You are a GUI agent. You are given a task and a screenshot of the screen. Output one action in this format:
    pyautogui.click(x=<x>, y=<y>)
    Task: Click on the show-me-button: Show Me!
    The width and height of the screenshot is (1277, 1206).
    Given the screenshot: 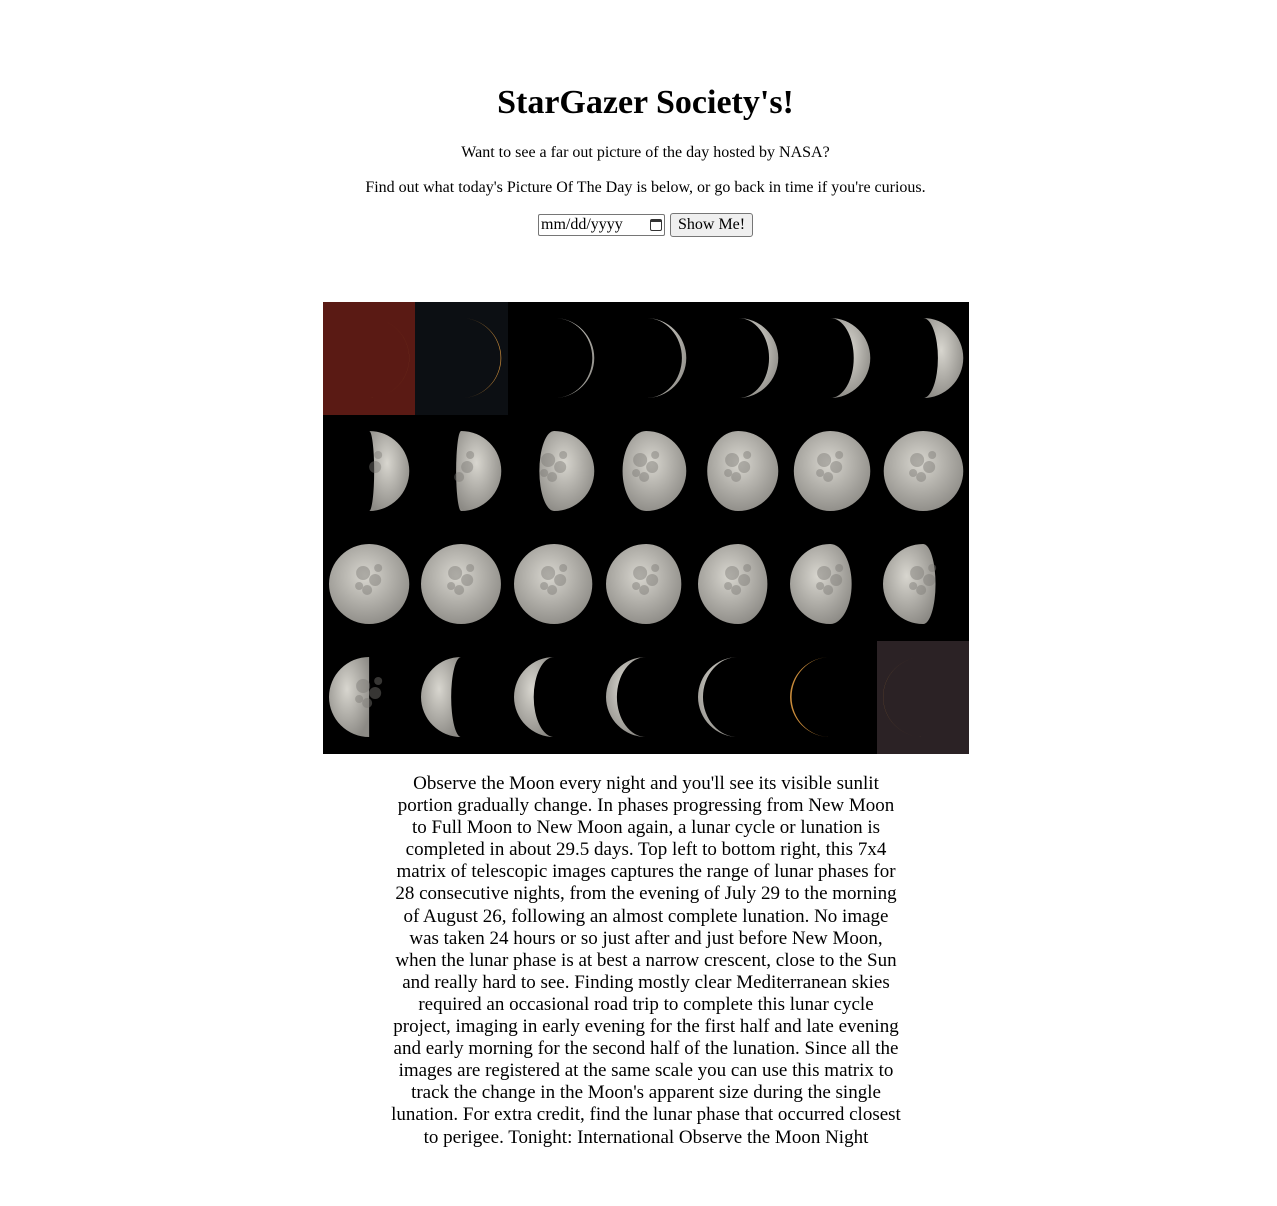 What is the action you would take?
    pyautogui.click(x=712, y=225)
    